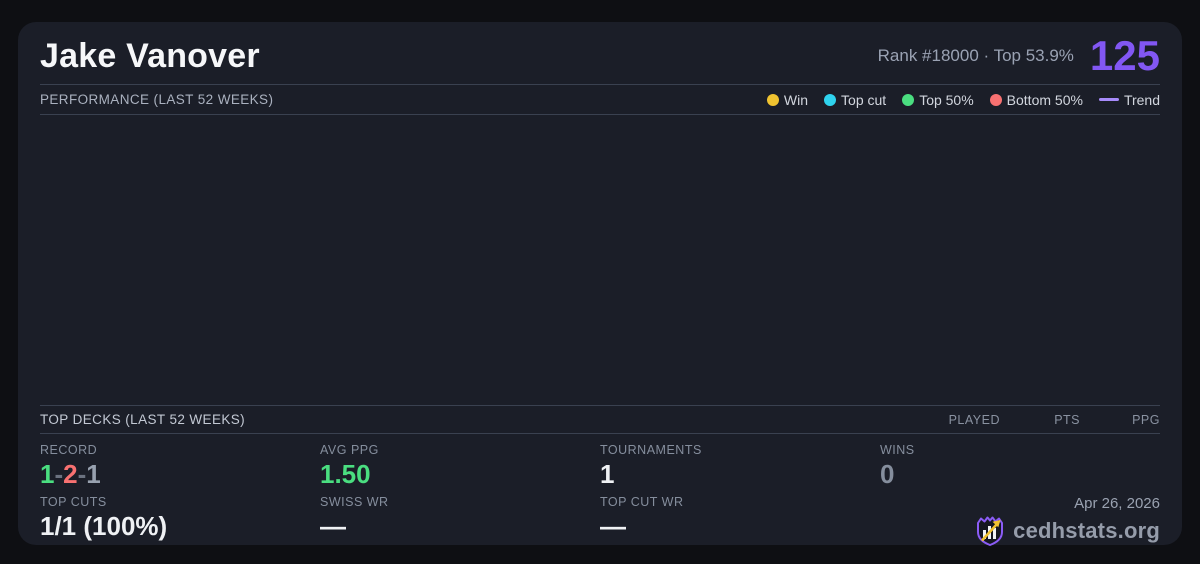 The image size is (1200, 564). I want to click on stat-label: TOP CUT WR, so click(642, 502).